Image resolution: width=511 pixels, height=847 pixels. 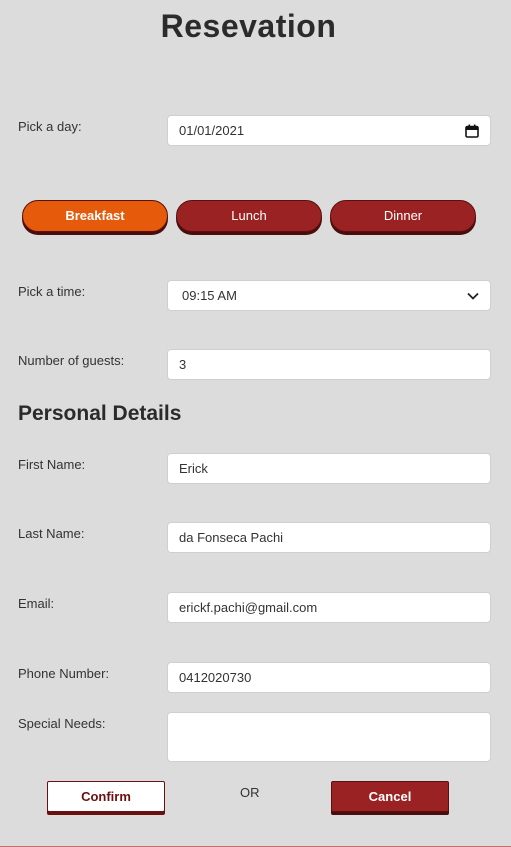 What do you see at coordinates (403, 216) in the screenshot?
I see `dinner-button: Dinner` at bounding box center [403, 216].